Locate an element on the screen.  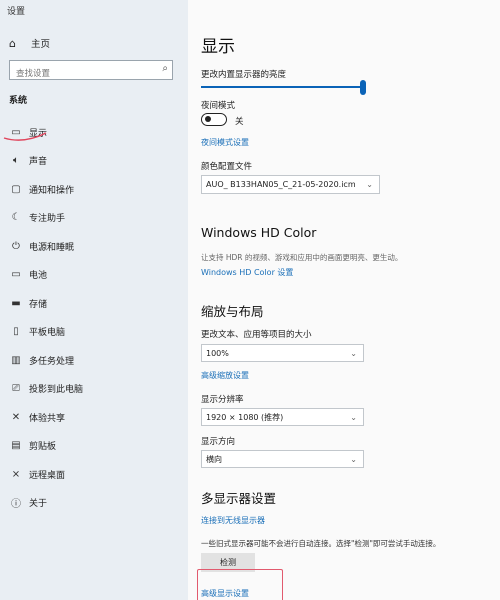
remote-desktop-icon: ⨯ is located at coordinates (16, 474).